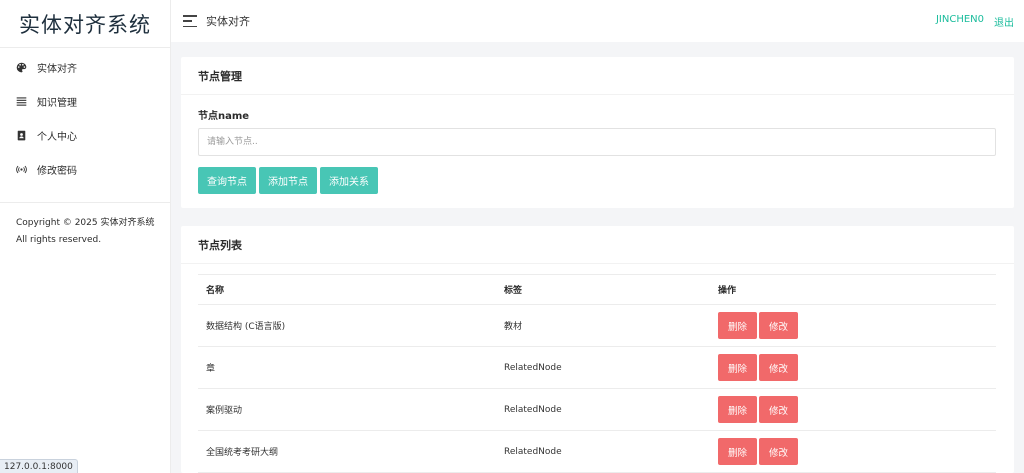 Image resolution: width=1024 pixels, height=473 pixels. I want to click on node-name-cell: 章, so click(211, 369).